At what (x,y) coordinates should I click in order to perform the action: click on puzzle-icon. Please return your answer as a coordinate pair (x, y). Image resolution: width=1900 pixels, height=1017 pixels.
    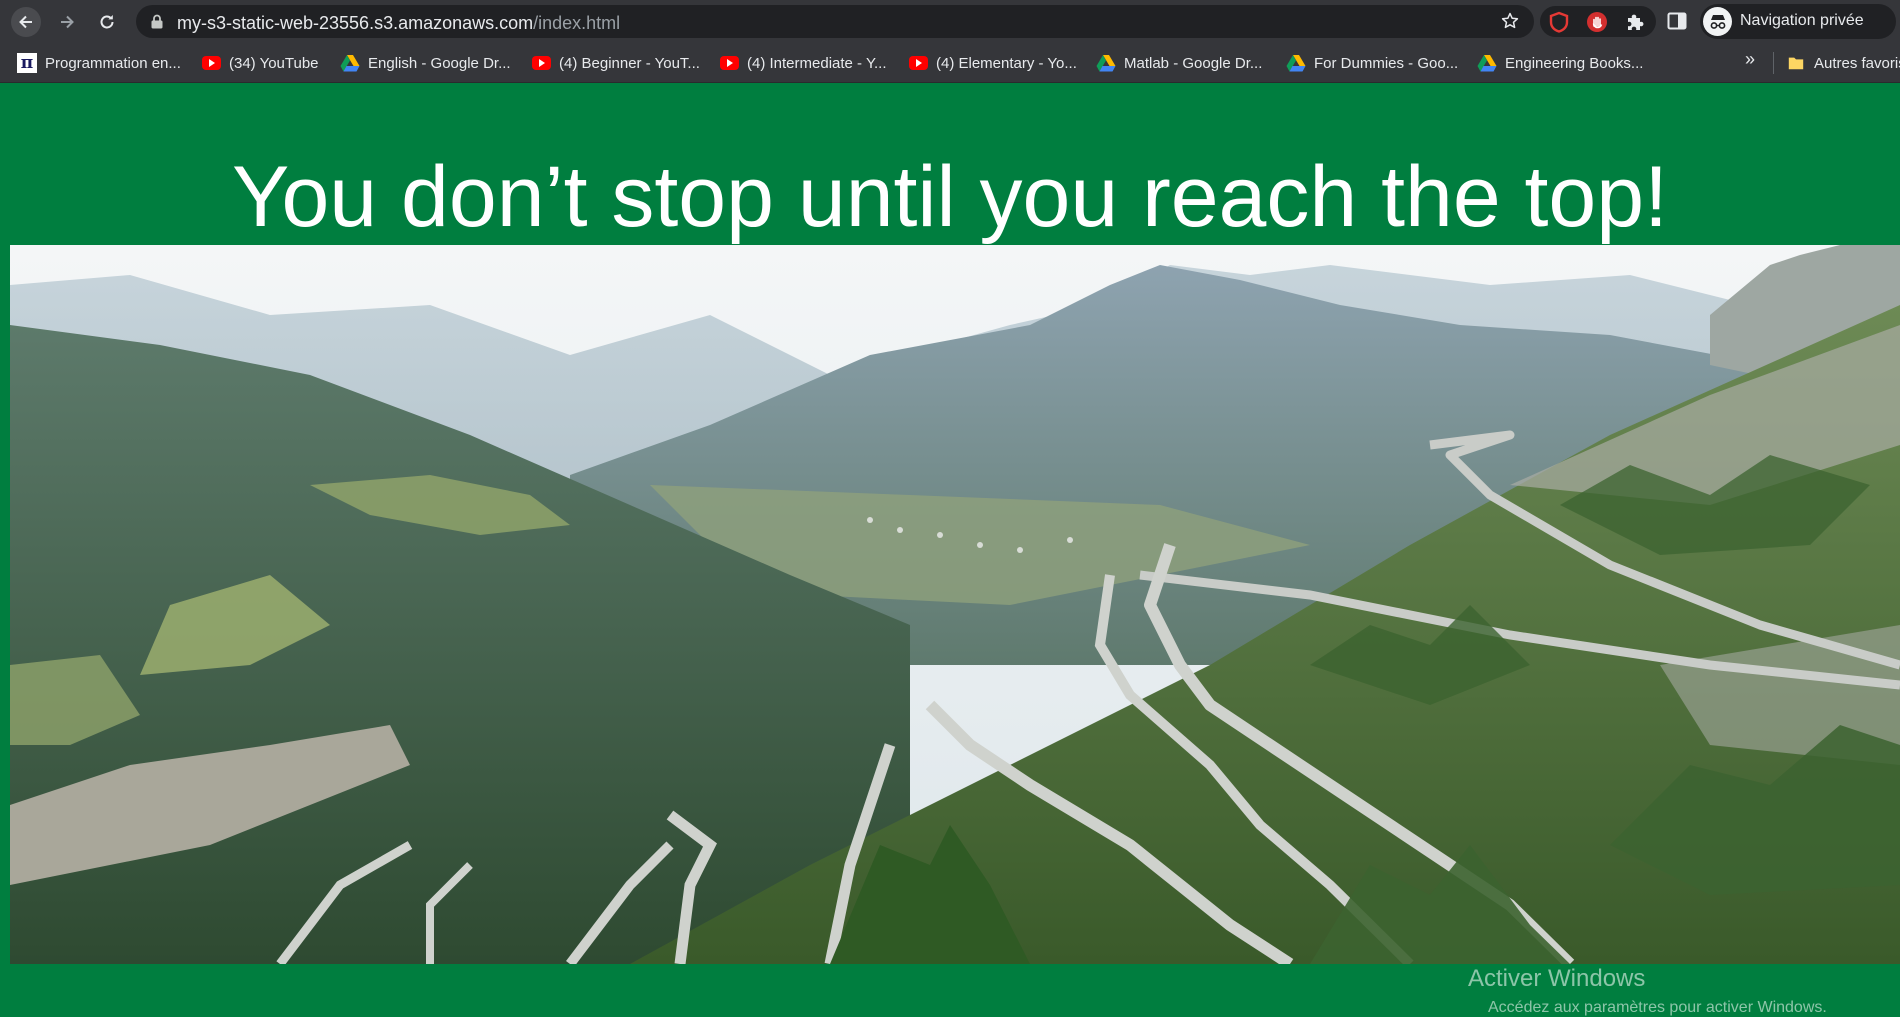
    Looking at the image, I should click on (1636, 22).